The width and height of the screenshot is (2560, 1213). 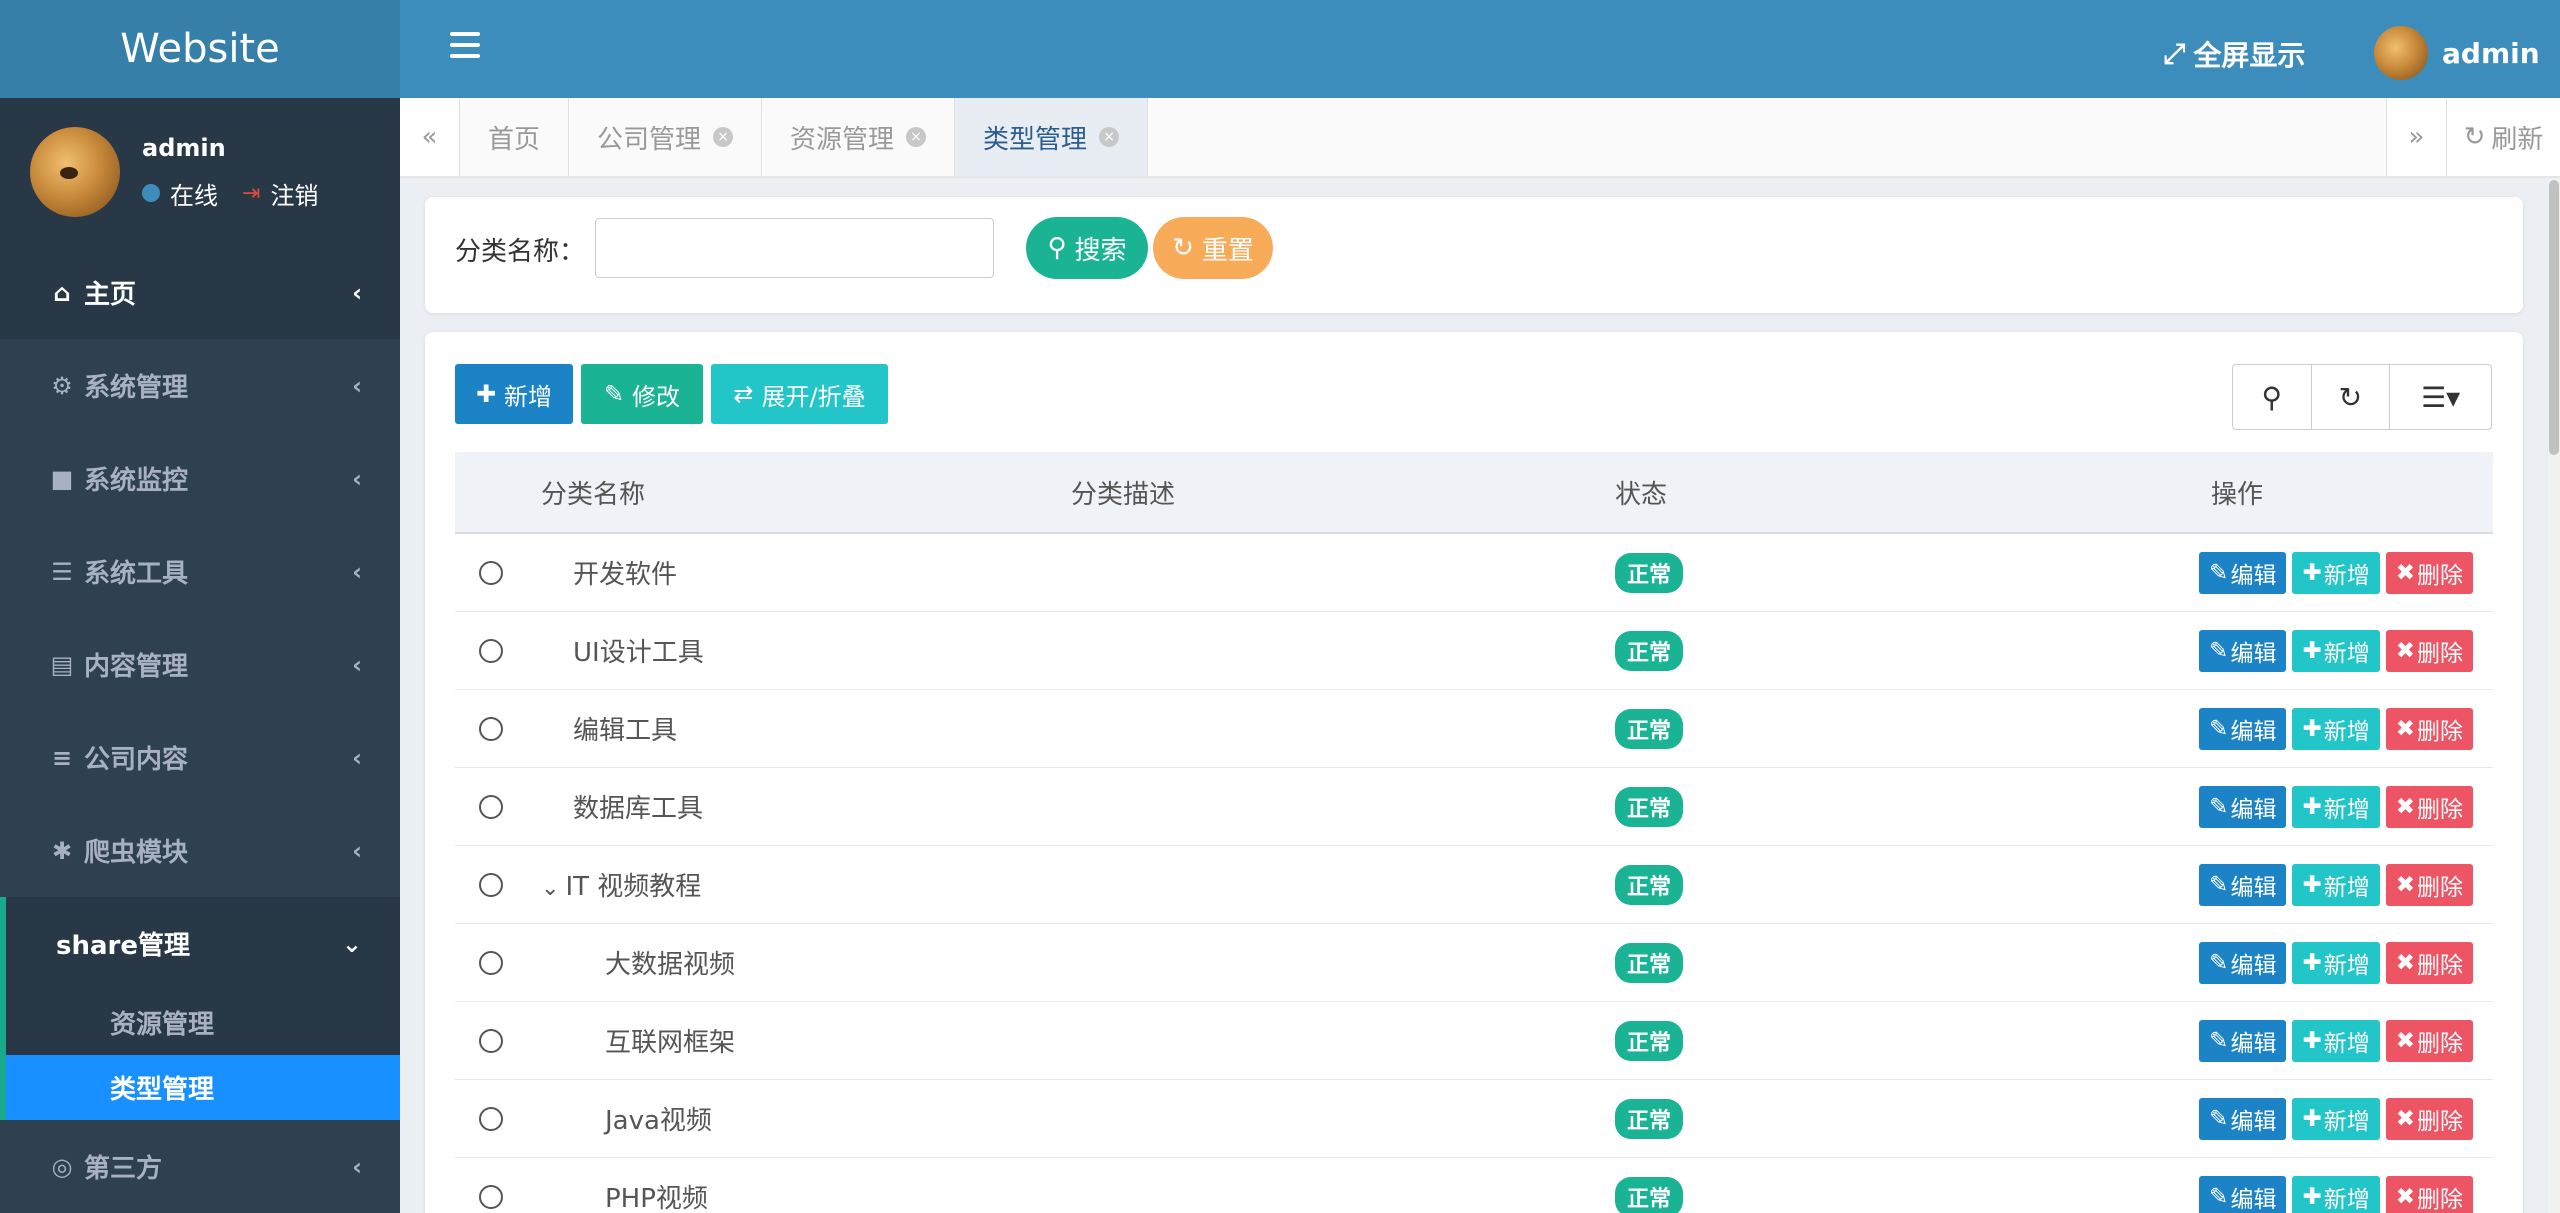 What do you see at coordinates (1474, 1041) in the screenshot?
I see `table-row: 互联网框架 正常 ✎ 编辑 ✚ 新增 ✖ 删除` at bounding box center [1474, 1041].